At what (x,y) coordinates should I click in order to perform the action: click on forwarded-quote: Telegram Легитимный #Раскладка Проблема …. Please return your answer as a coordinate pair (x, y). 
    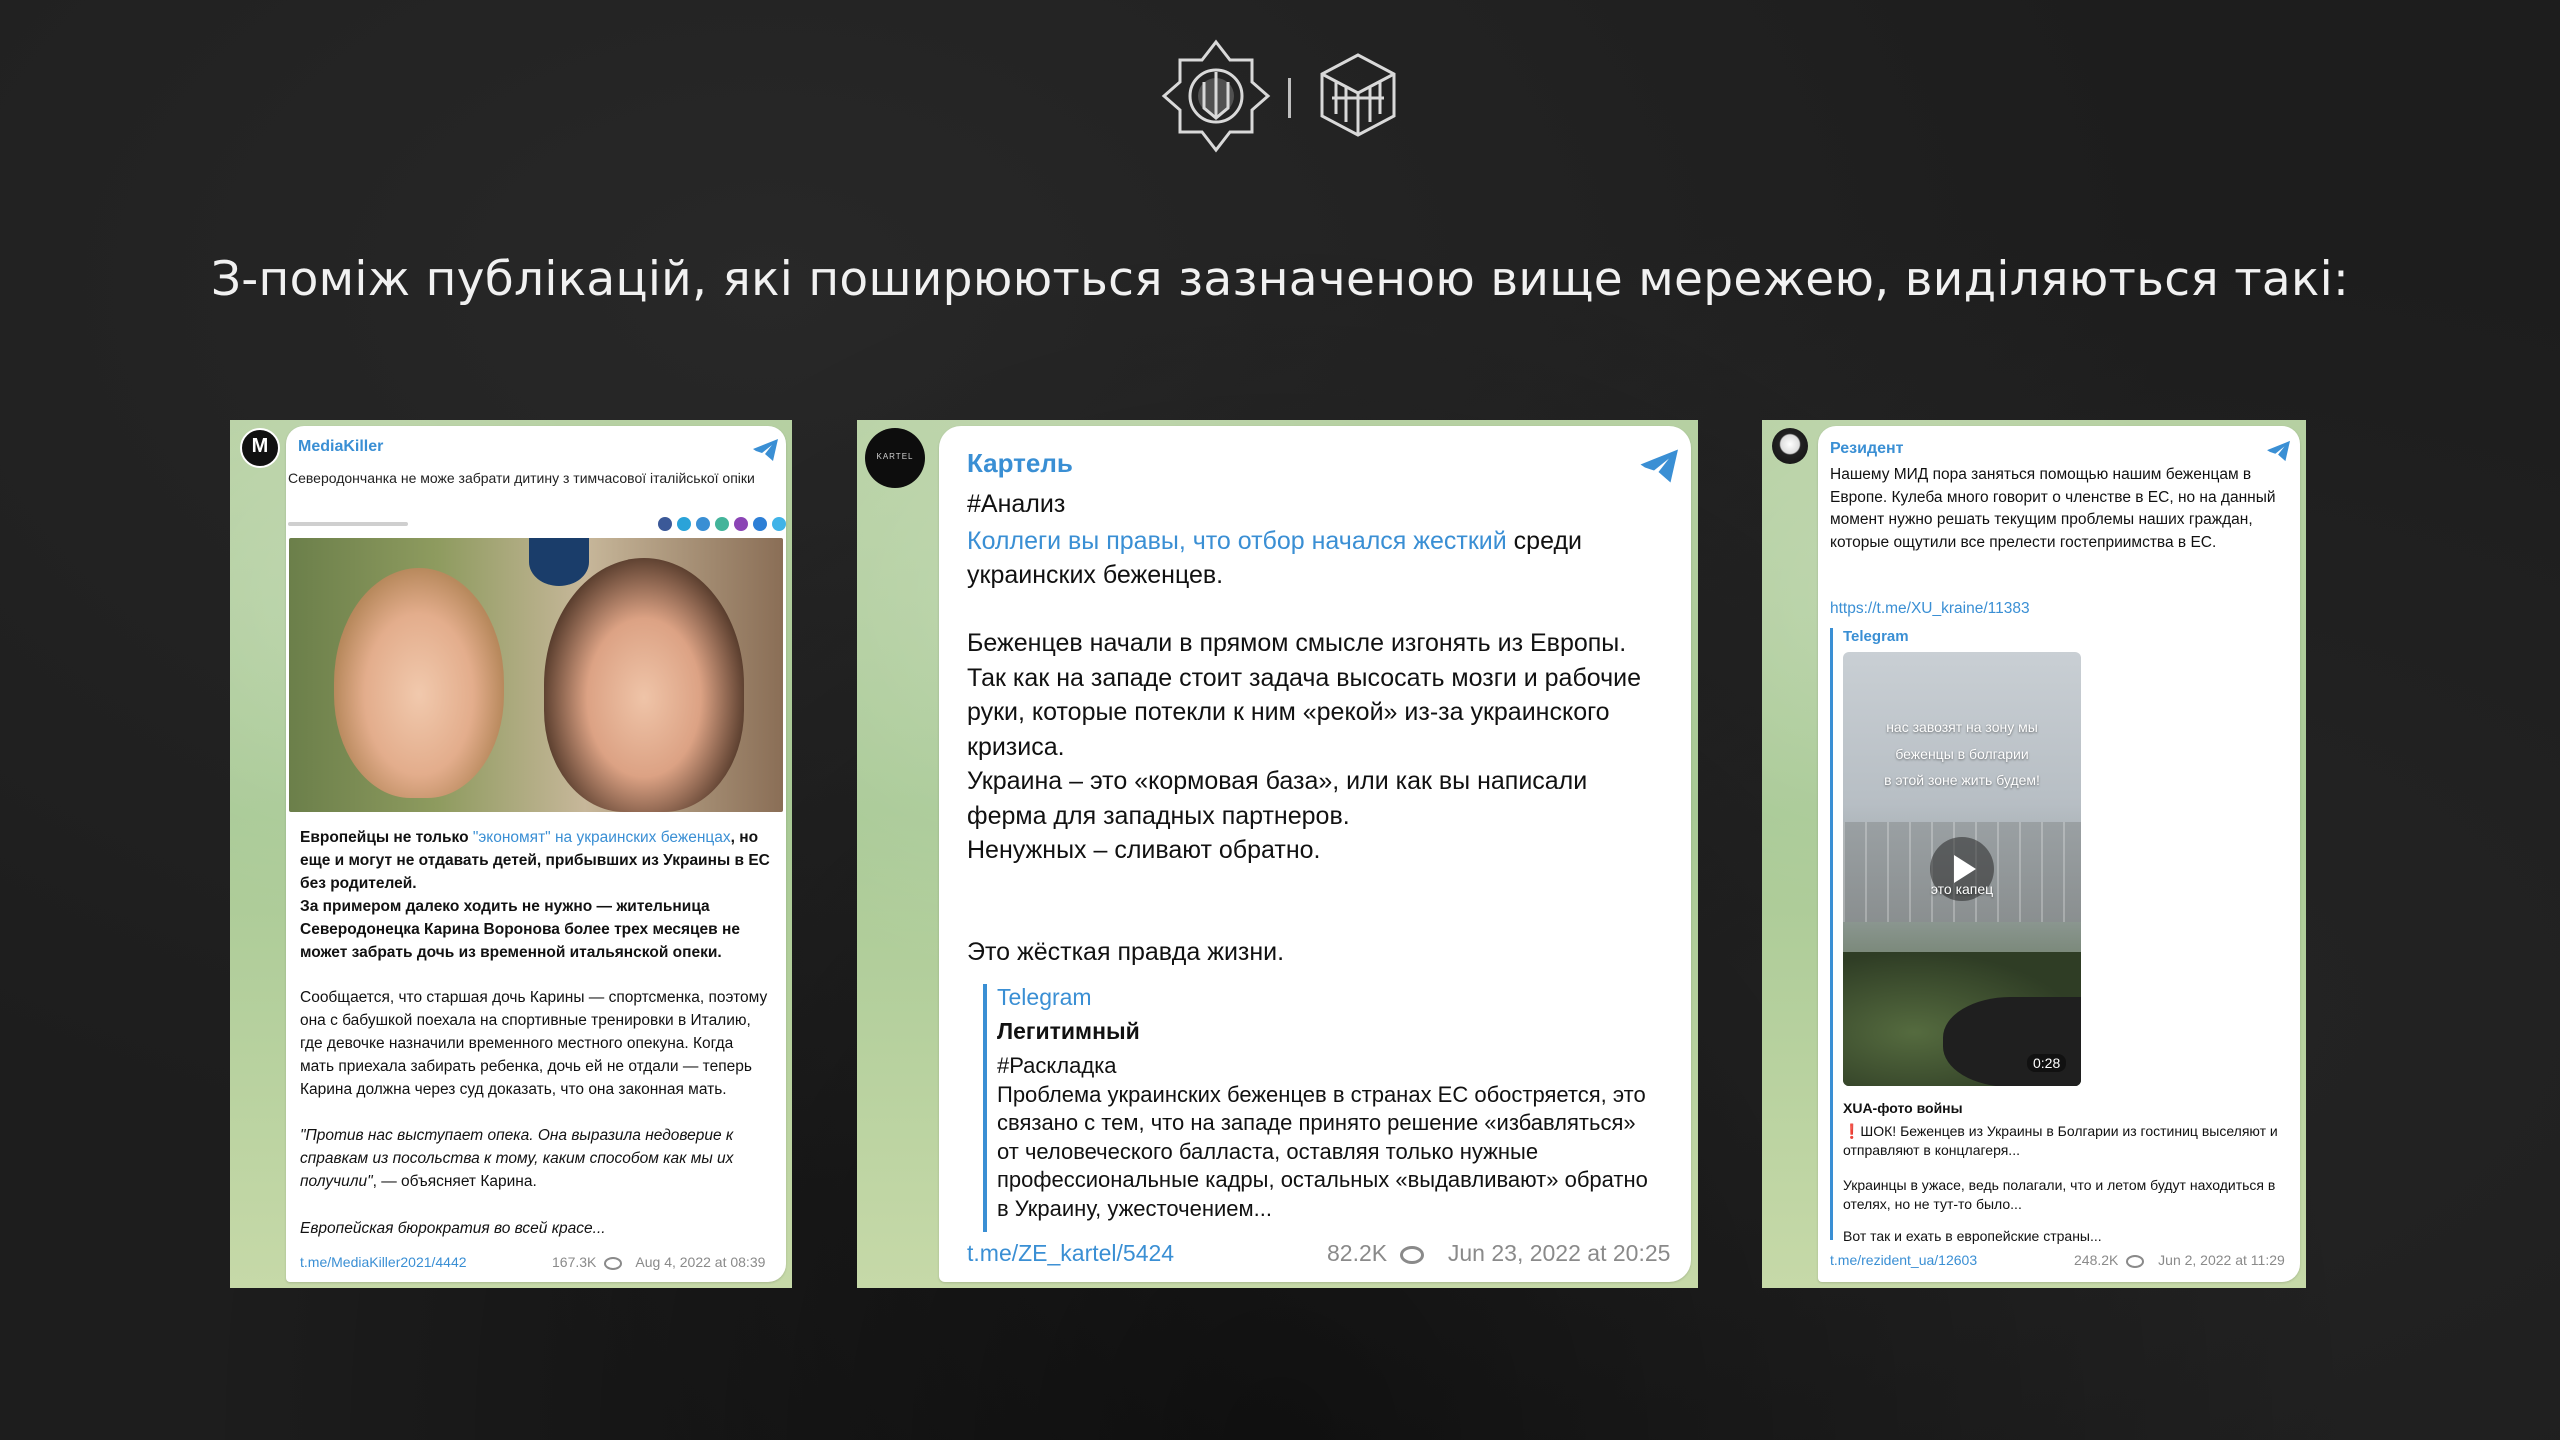
    Looking at the image, I should click on (1321, 1108).